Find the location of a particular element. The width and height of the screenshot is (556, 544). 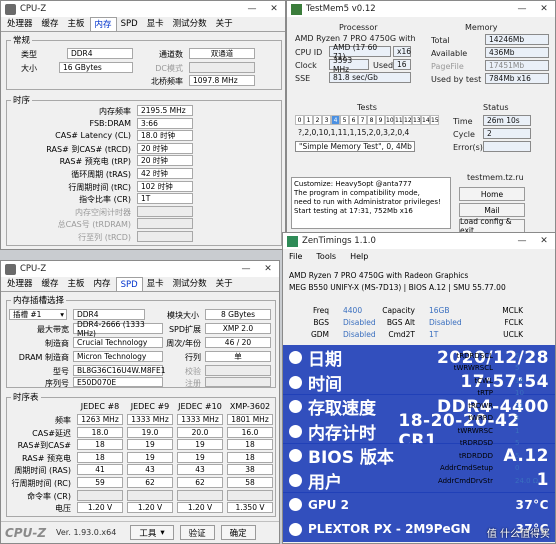

pagefile-value: 17451Mb is located at coordinates (517, 65).